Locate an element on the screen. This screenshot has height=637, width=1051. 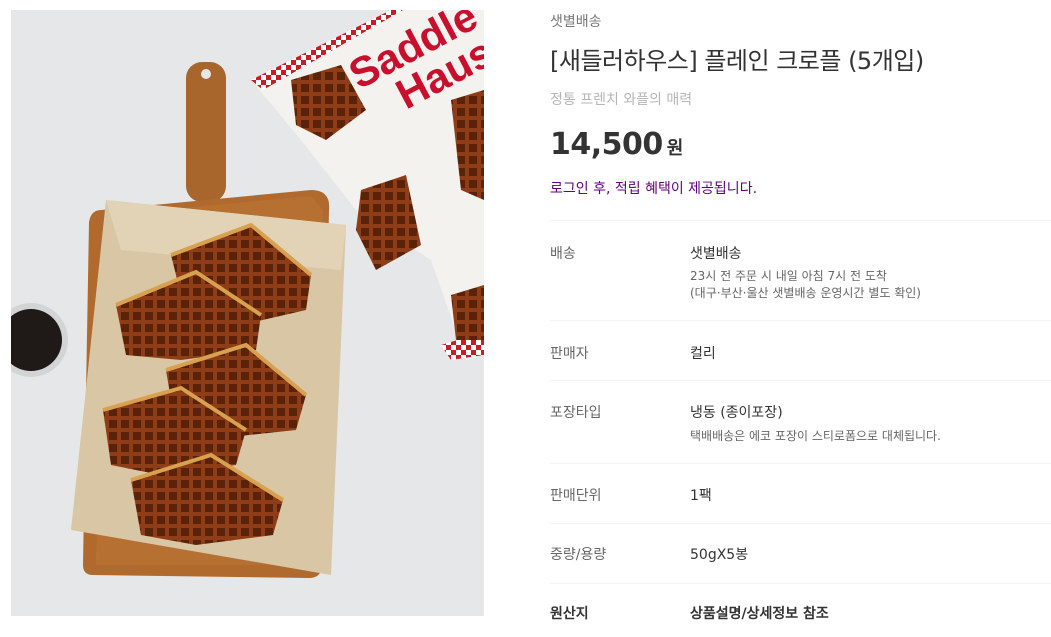
spec-label: 판매단위 is located at coordinates (576, 496).